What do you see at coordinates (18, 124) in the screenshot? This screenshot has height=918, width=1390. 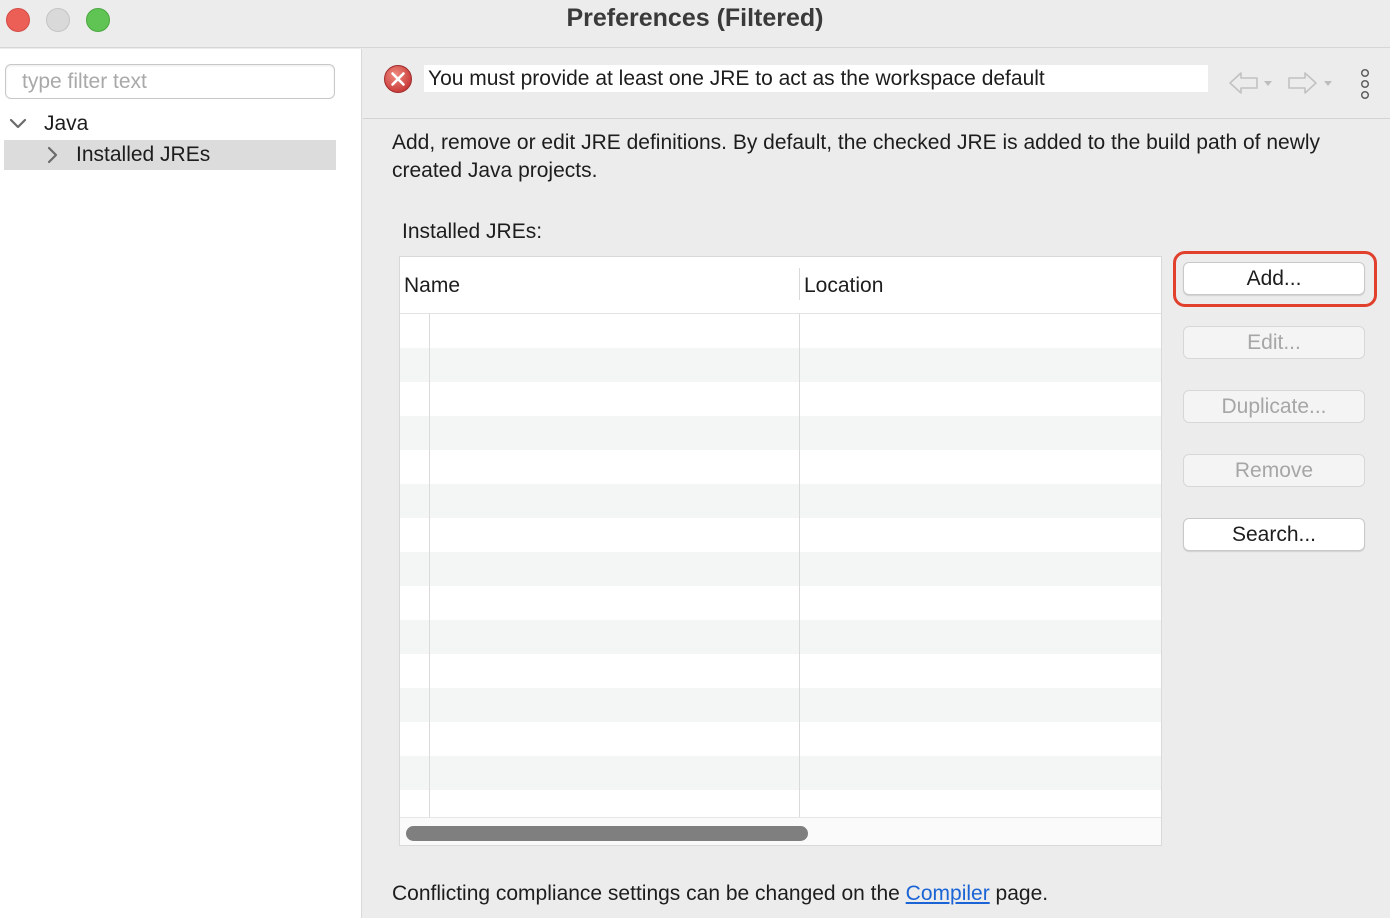 I see `chevron-down-icon` at bounding box center [18, 124].